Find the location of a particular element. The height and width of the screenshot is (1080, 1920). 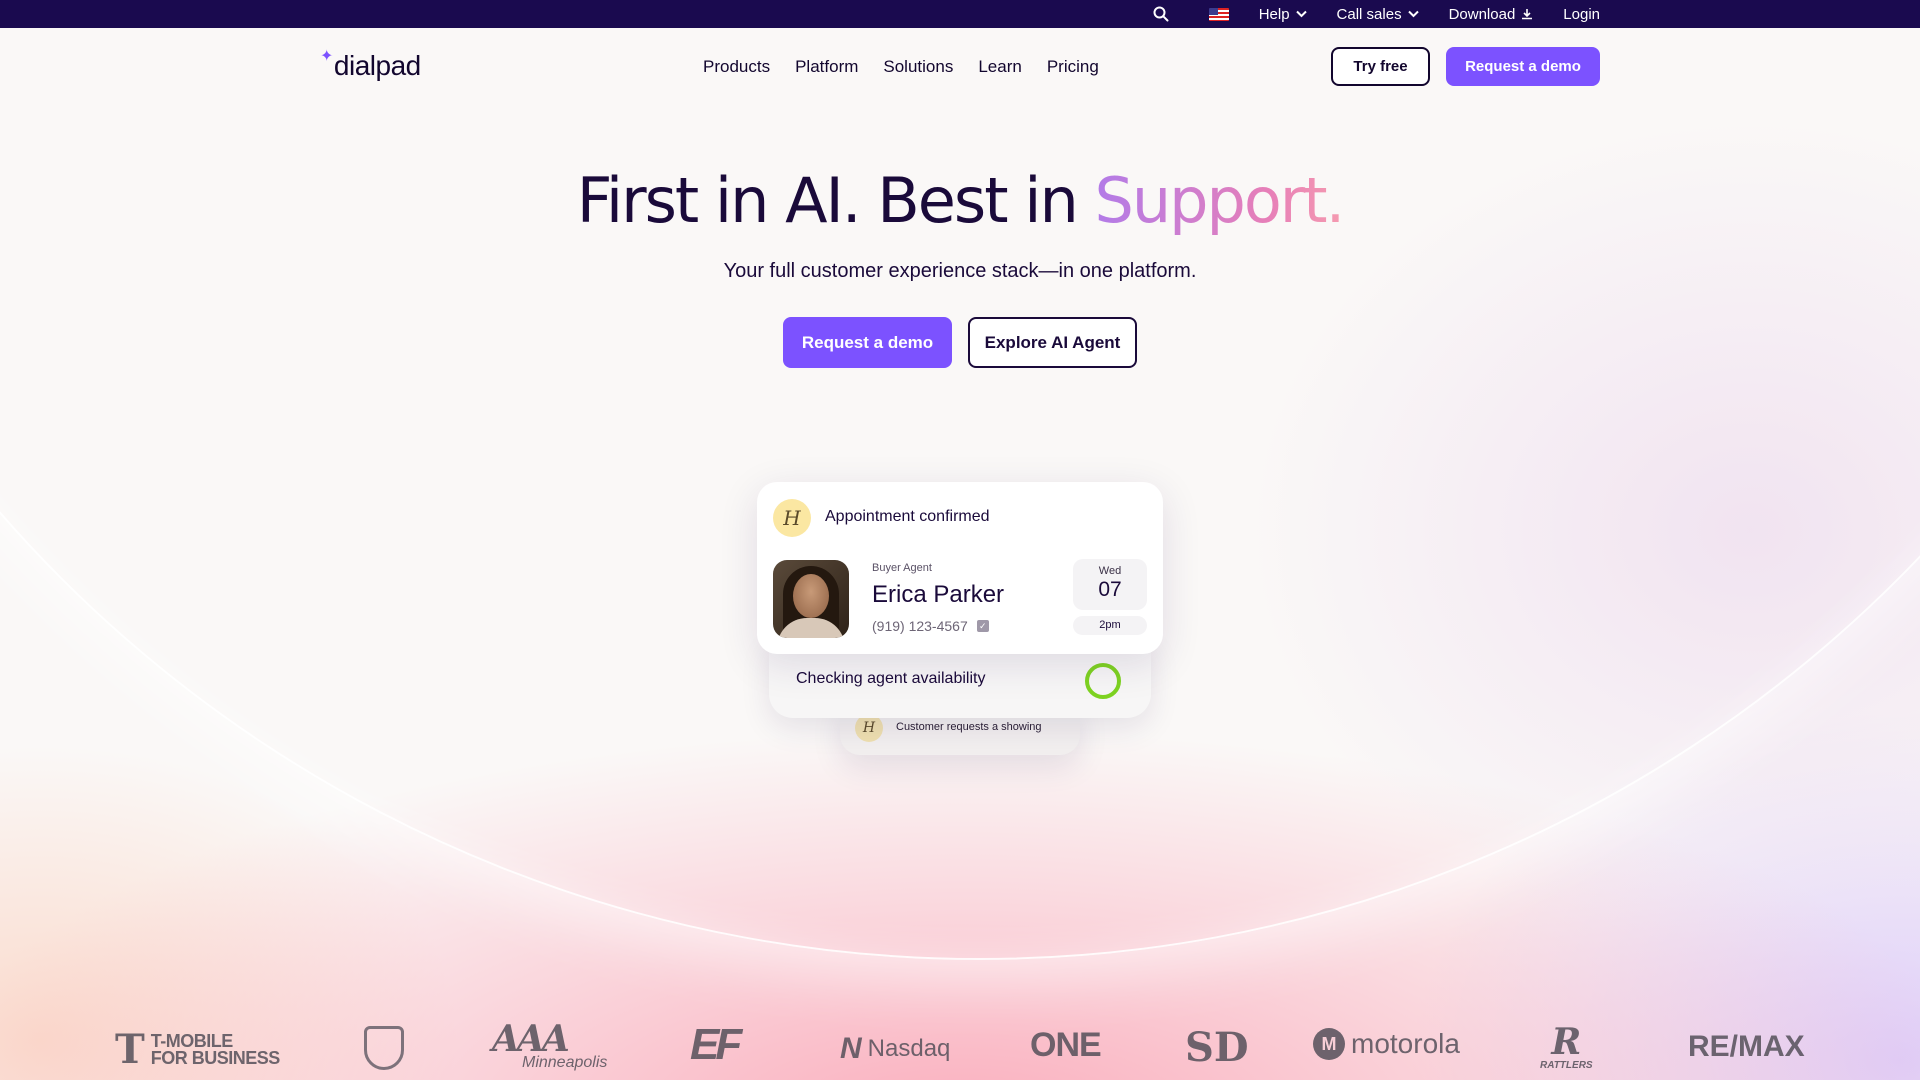

date-number: 07 is located at coordinates (1110, 589).